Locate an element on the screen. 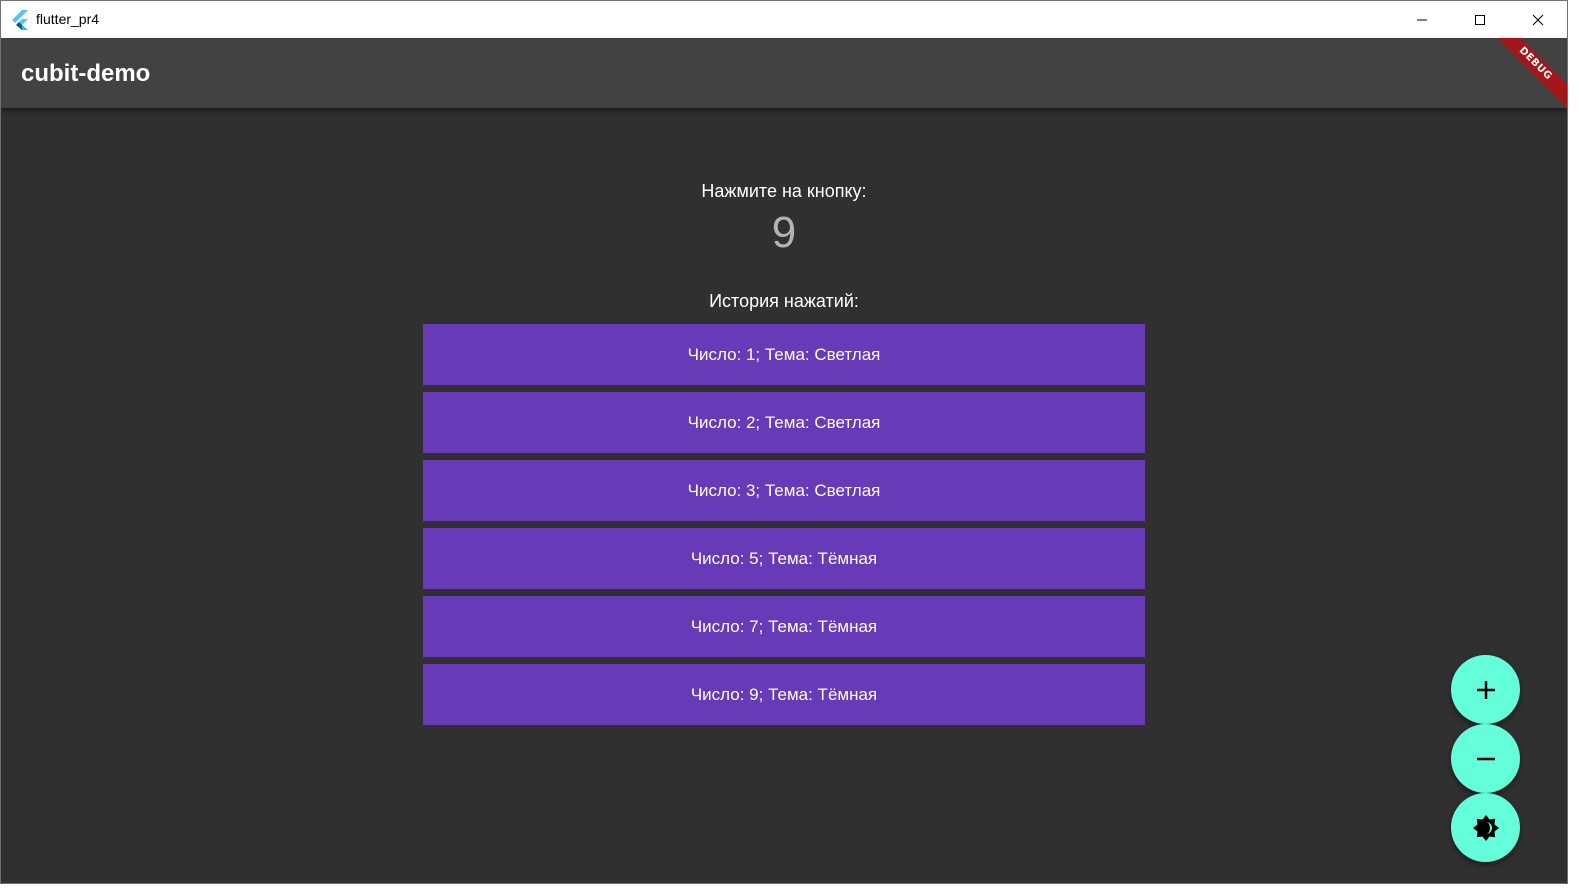 The image size is (1584, 892). app-bar: cubit-demo DEBUG is located at coordinates (784, 74).